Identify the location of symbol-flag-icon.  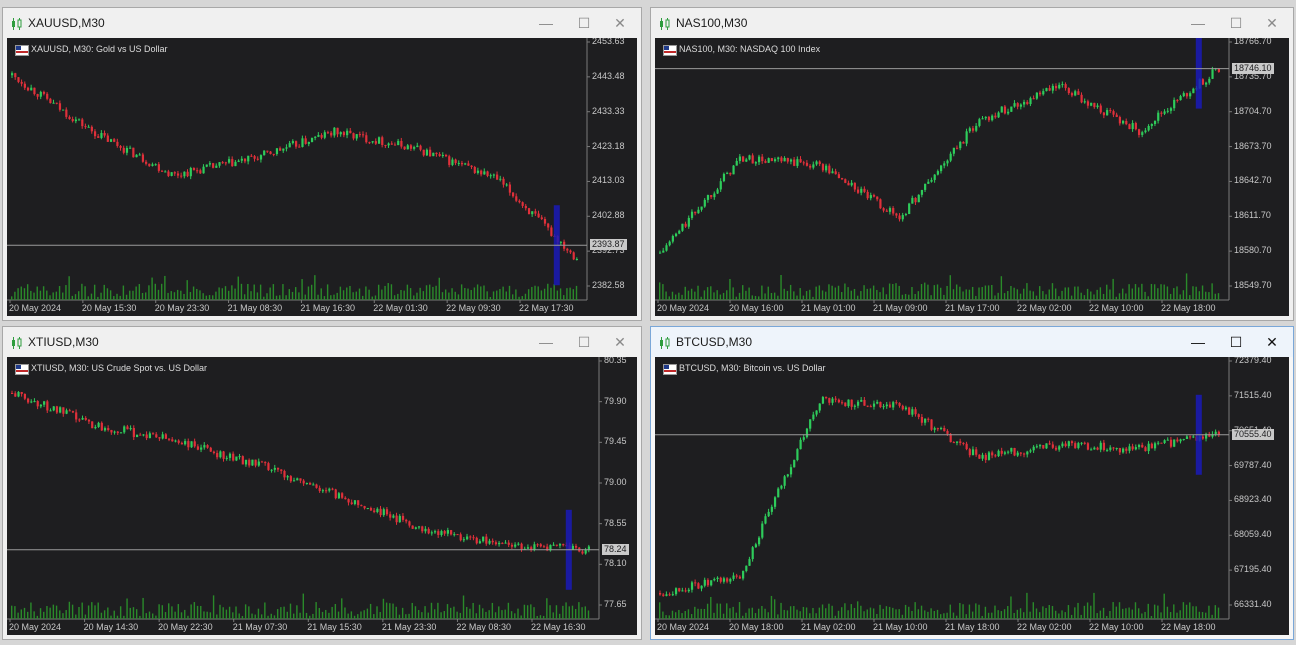
(22, 50).